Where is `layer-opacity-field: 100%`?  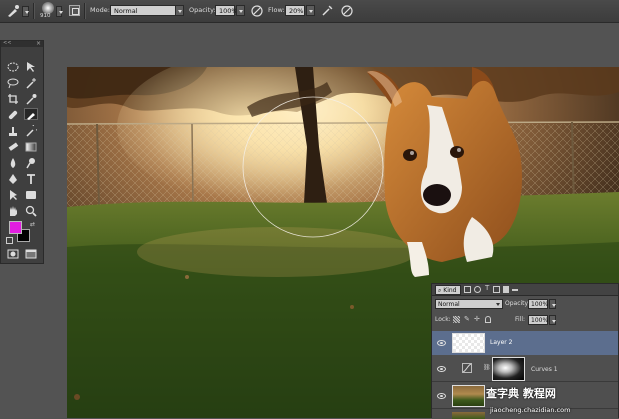
layer-opacity-field: 100% is located at coordinates (538, 304).